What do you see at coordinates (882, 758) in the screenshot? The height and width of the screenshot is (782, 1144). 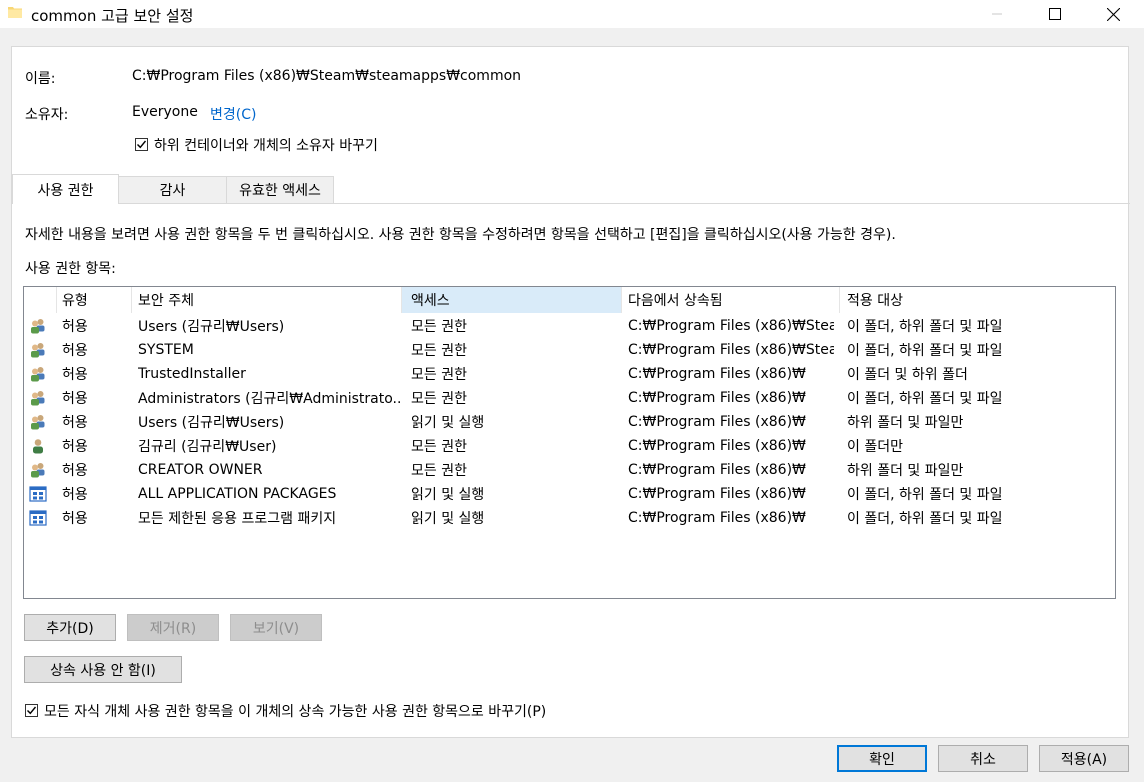 I see `ok-button: 확인` at bounding box center [882, 758].